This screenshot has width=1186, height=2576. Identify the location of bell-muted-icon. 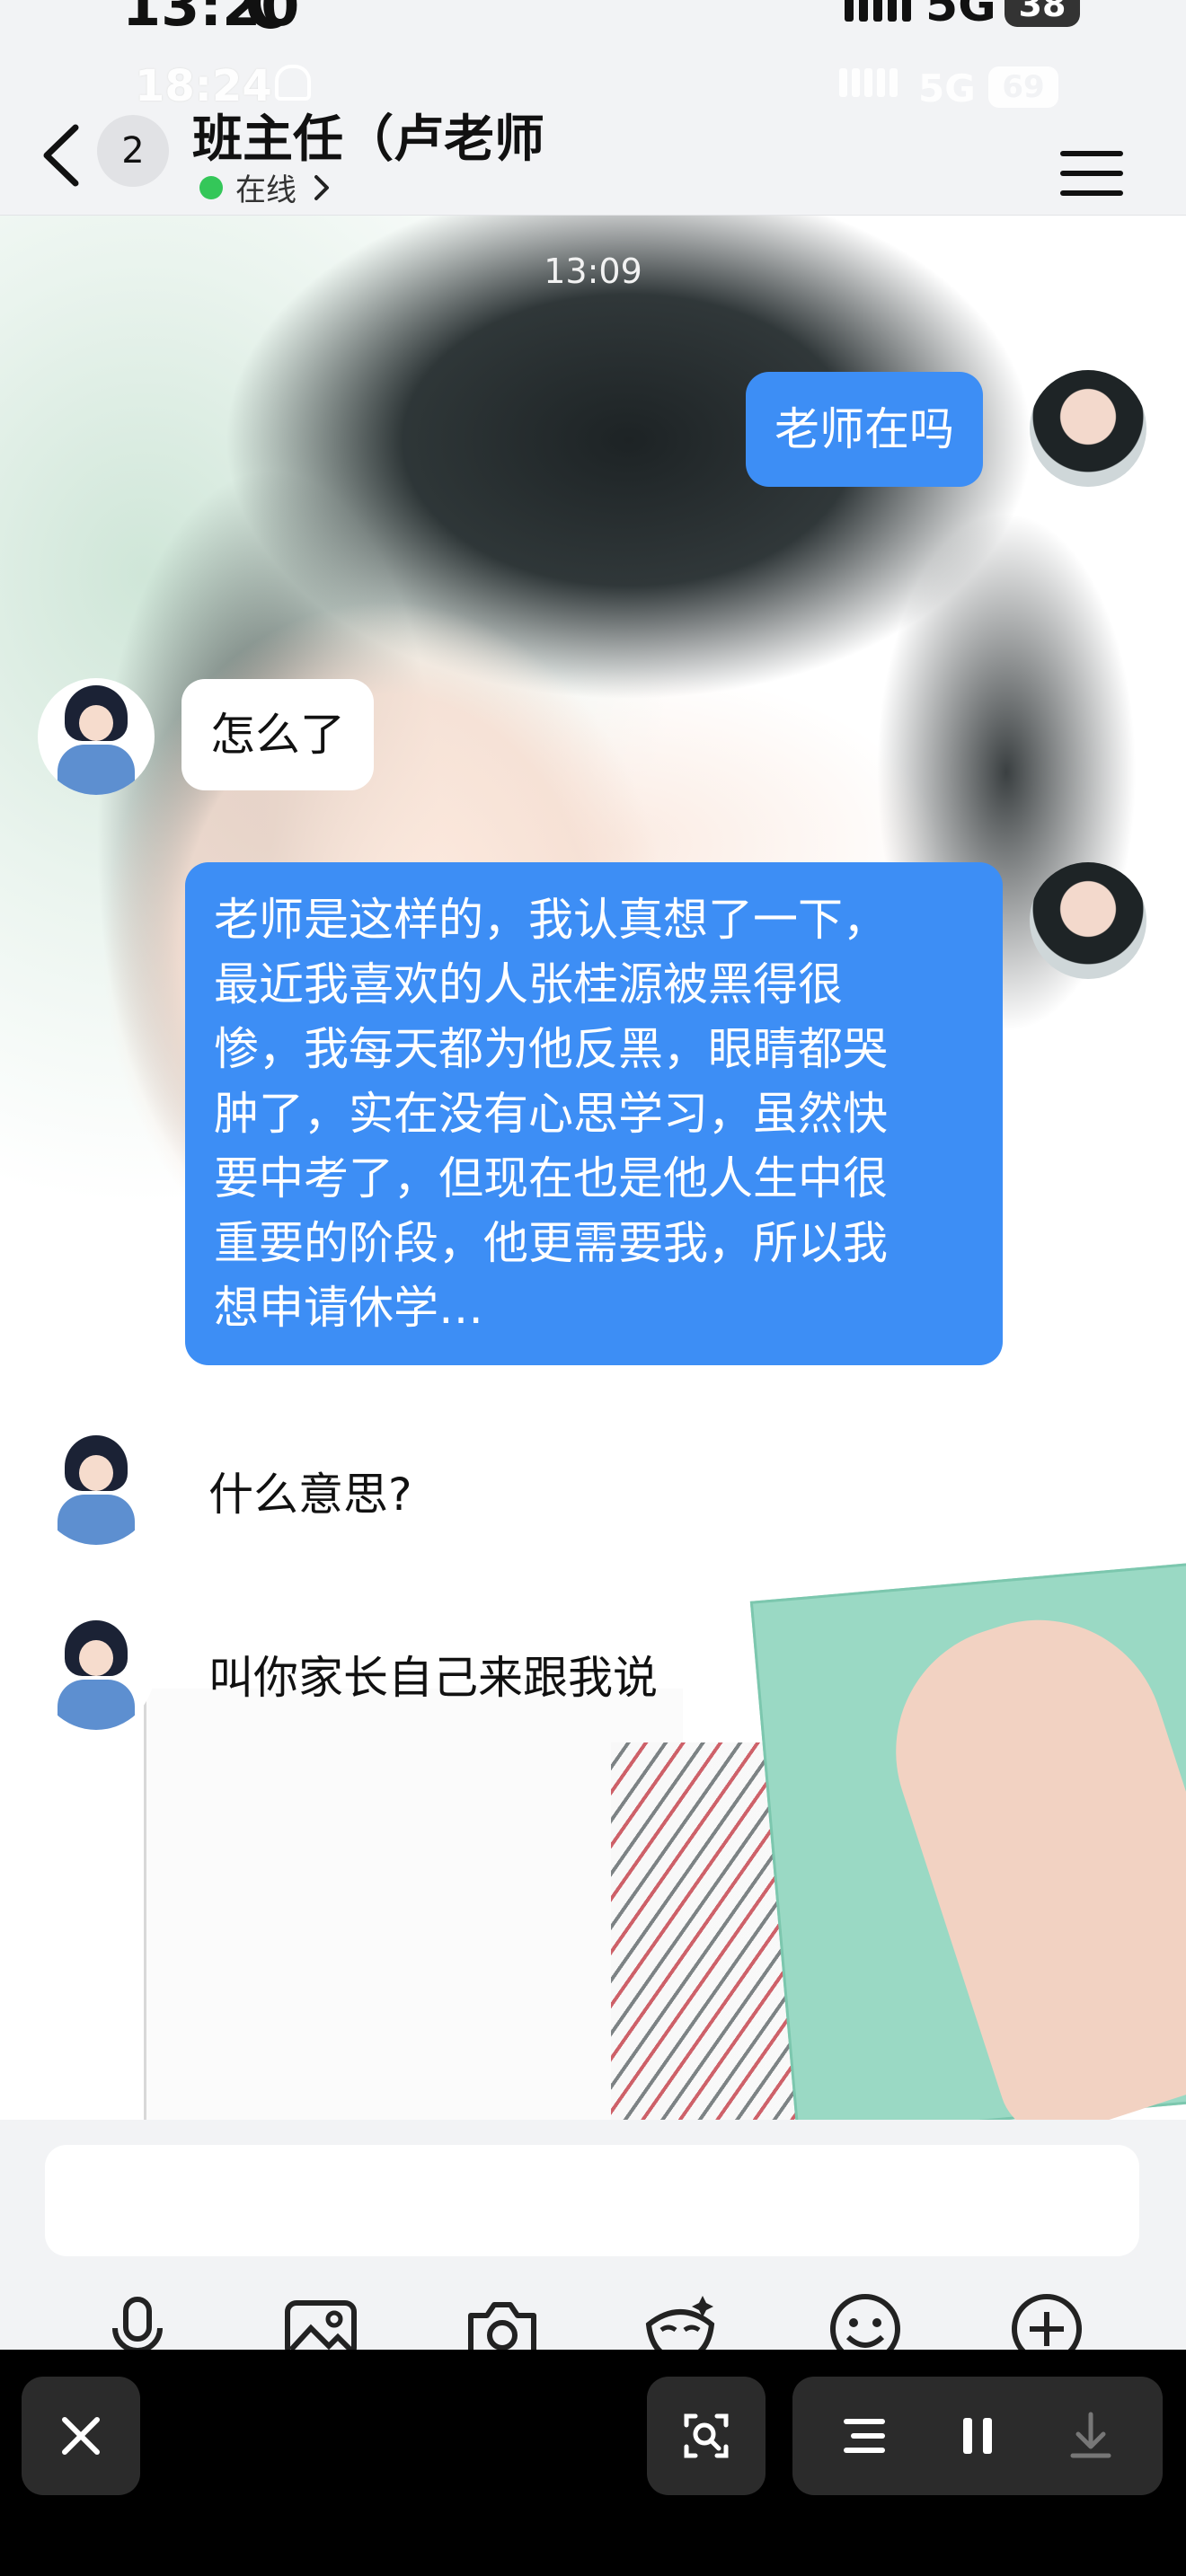
(293, 83).